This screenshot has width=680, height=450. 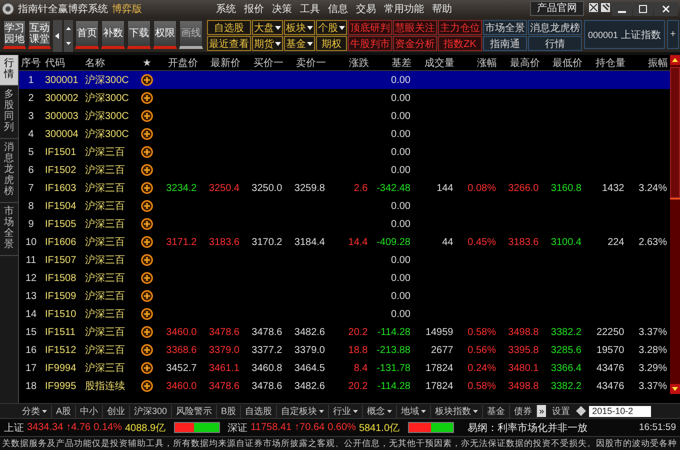 What do you see at coordinates (460, 43) in the screenshot?
I see `toolbar-button: 指数ZK` at bounding box center [460, 43].